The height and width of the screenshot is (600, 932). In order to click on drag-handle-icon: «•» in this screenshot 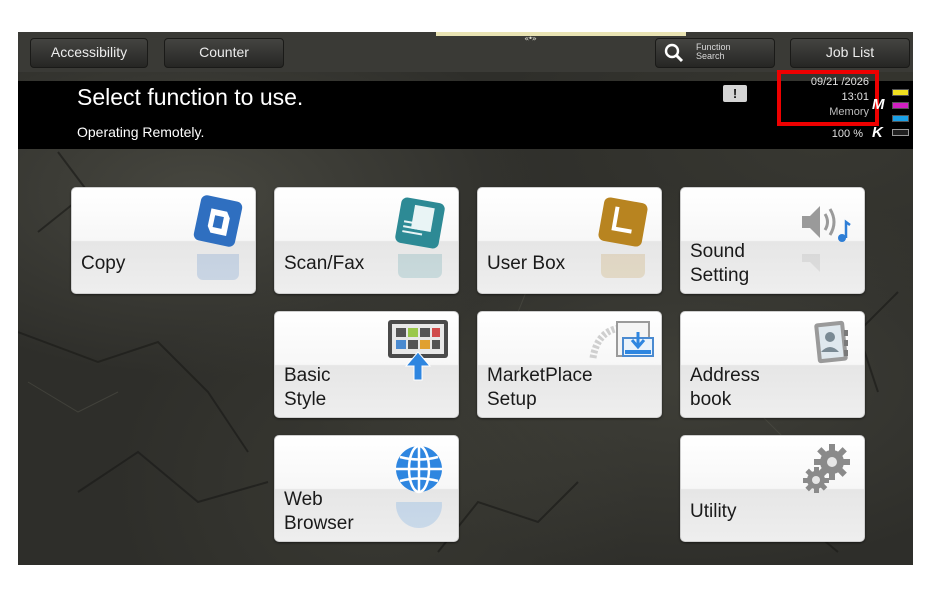, I will do `click(530, 39)`.